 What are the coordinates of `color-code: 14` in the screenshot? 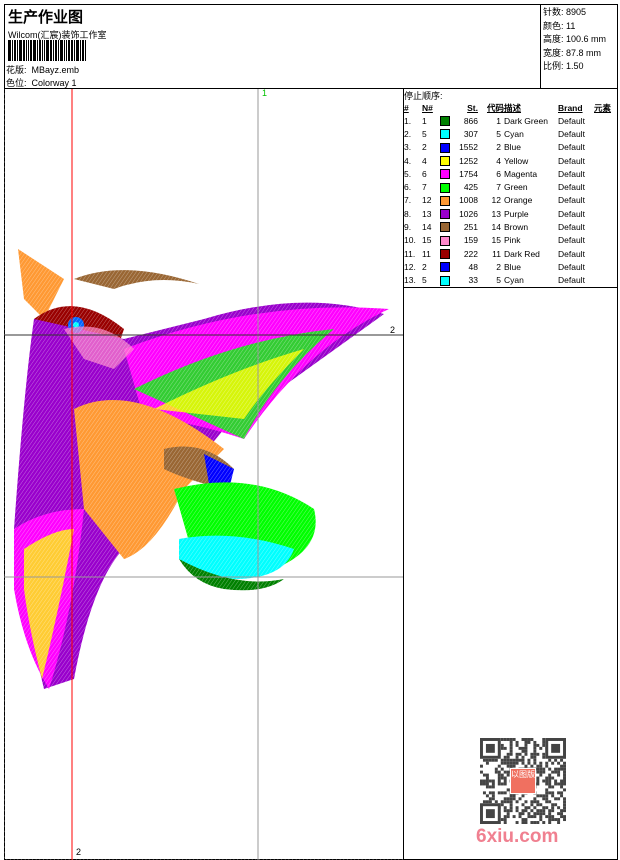 It's located at (496, 227).